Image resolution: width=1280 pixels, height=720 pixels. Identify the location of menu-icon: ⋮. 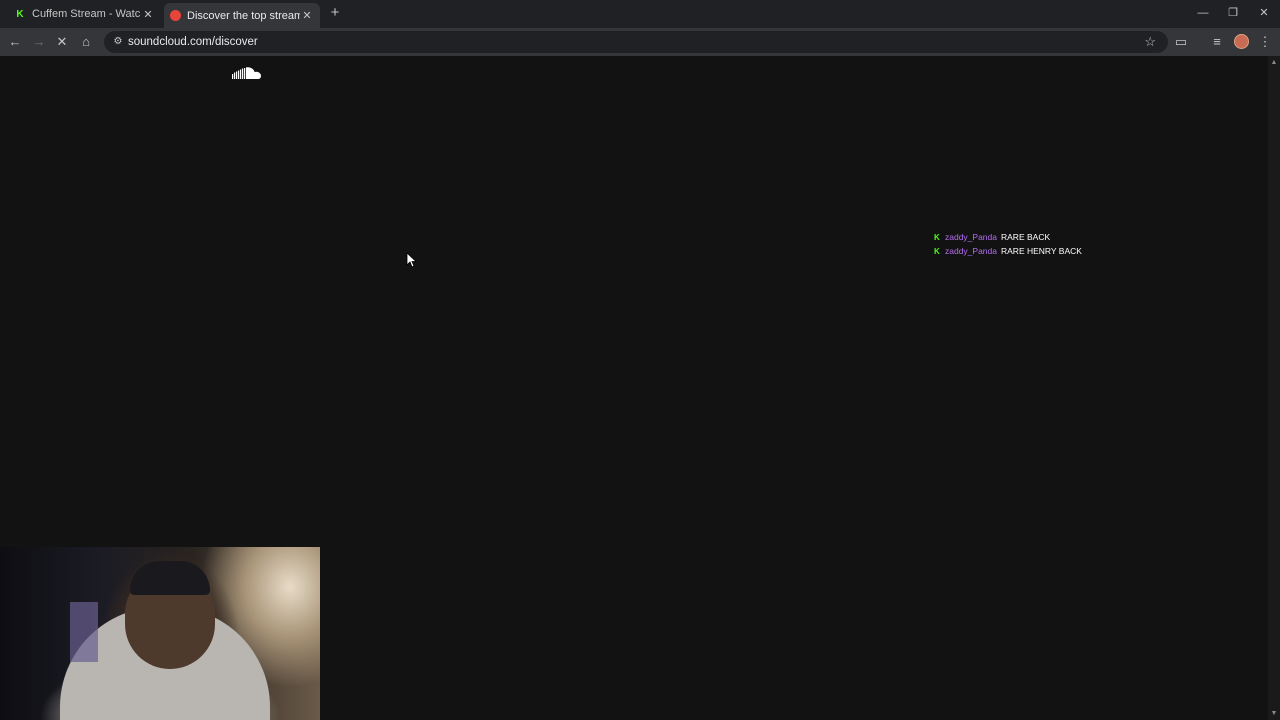
(1265, 42).